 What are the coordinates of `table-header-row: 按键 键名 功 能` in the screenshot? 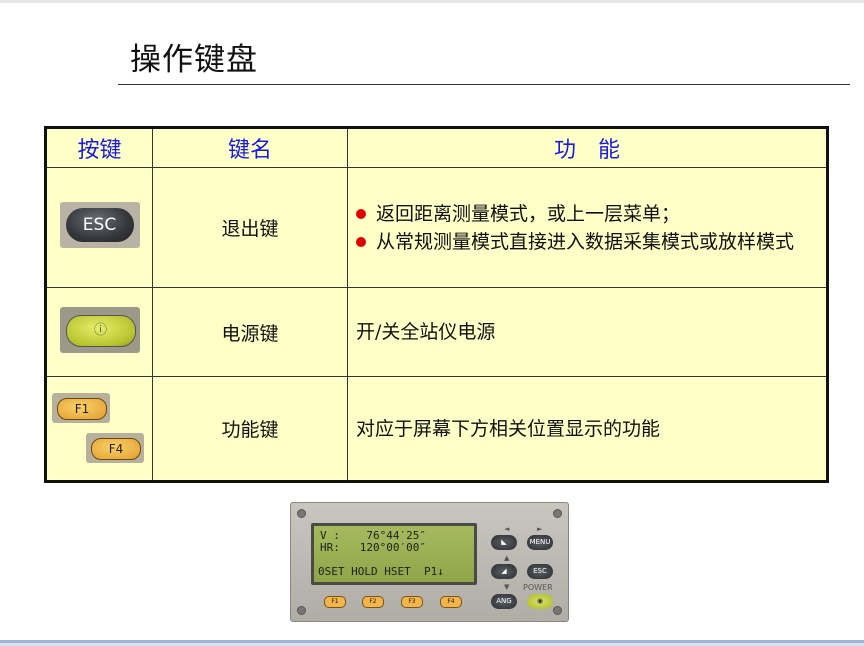 It's located at (436, 147).